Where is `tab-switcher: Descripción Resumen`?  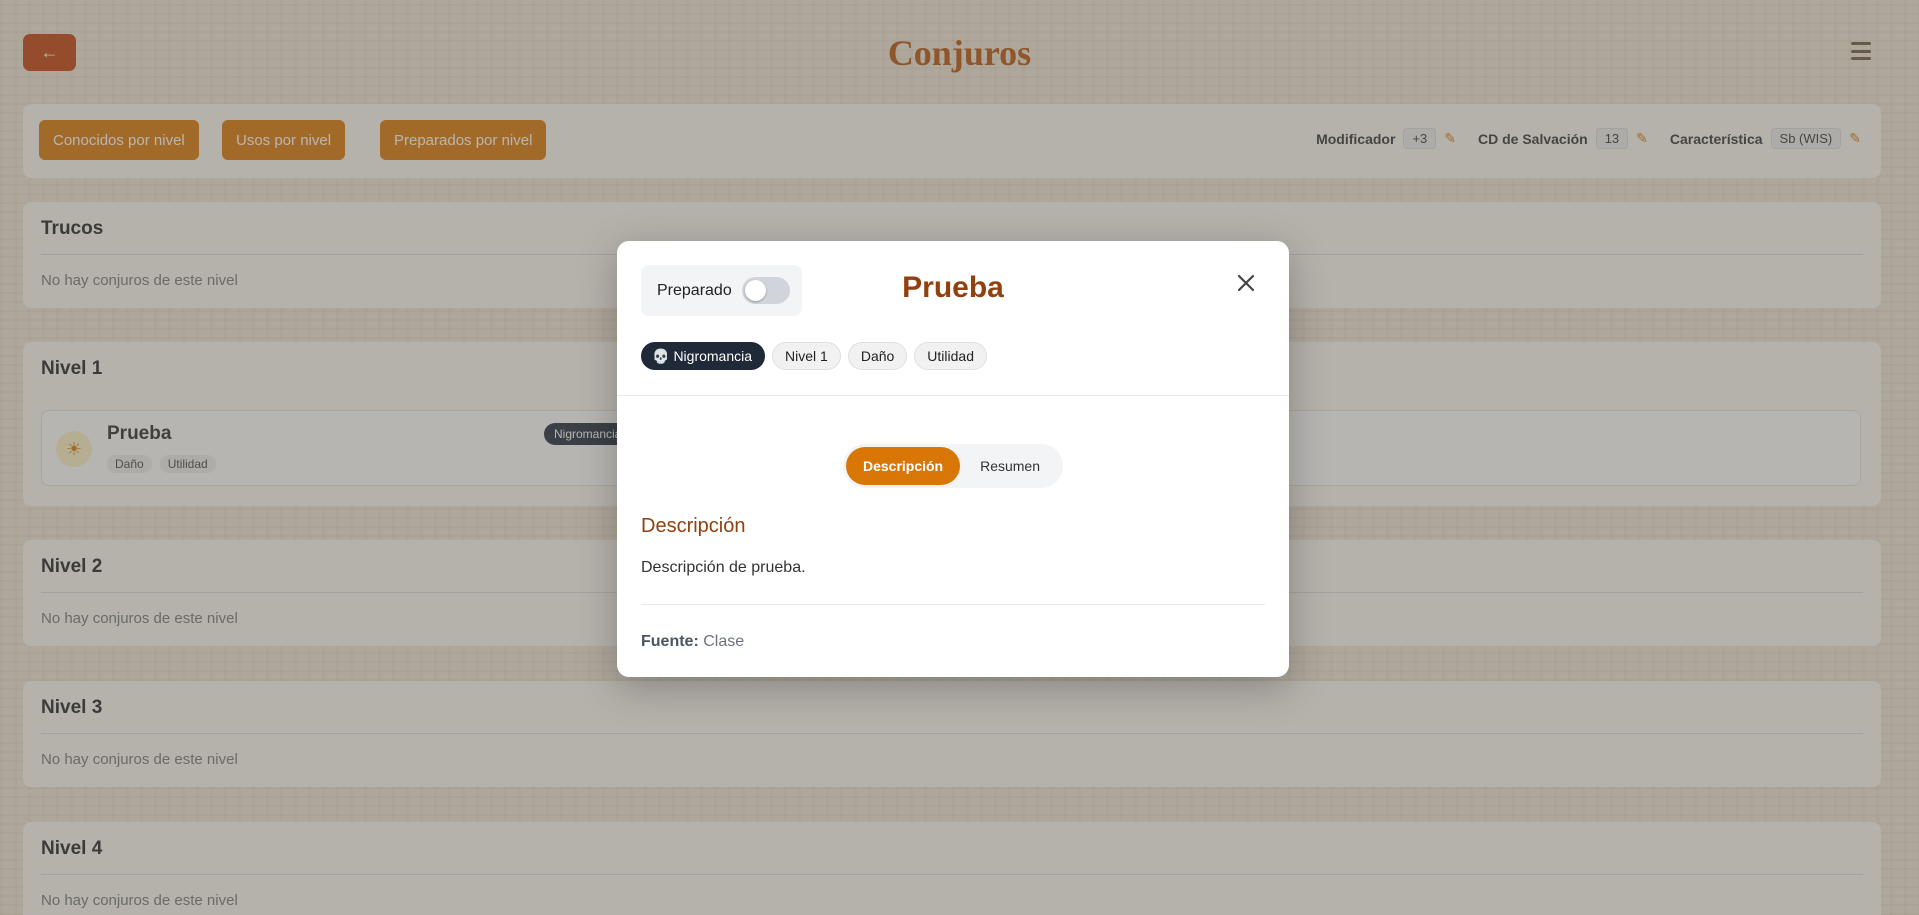
tab-switcher: Descripción Resumen is located at coordinates (953, 466).